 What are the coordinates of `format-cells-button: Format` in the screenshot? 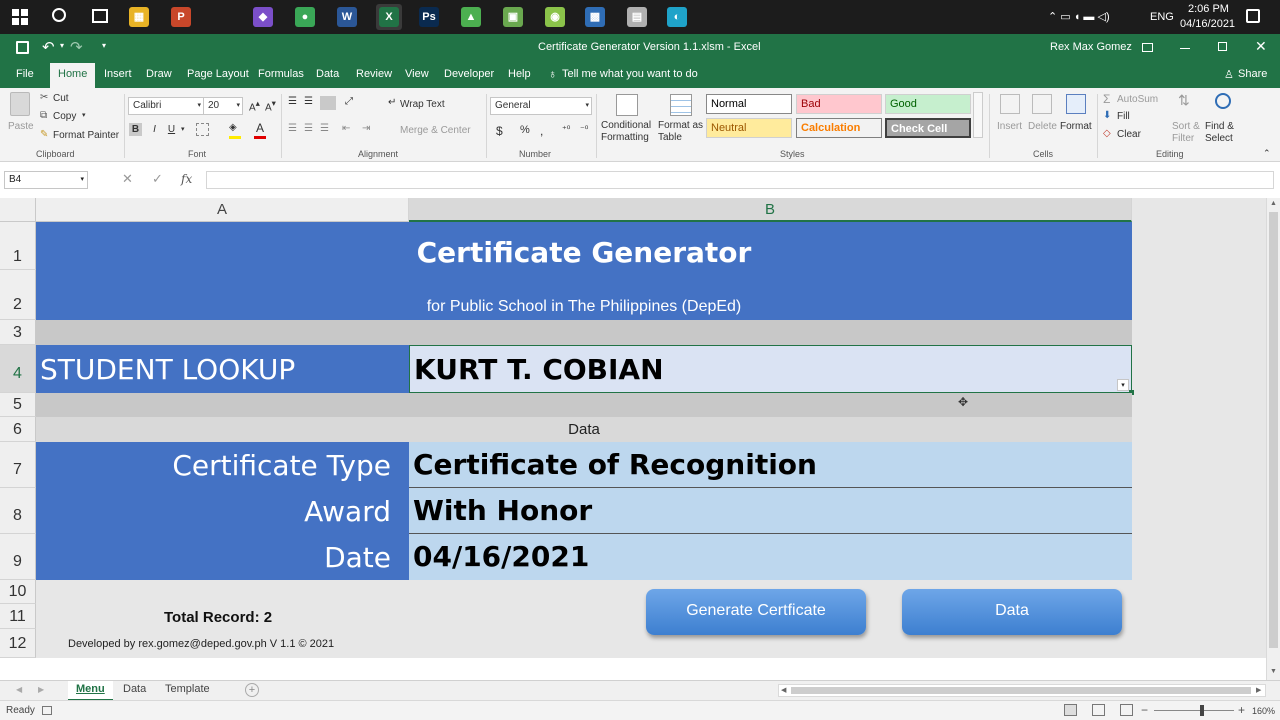 It's located at (1076, 126).